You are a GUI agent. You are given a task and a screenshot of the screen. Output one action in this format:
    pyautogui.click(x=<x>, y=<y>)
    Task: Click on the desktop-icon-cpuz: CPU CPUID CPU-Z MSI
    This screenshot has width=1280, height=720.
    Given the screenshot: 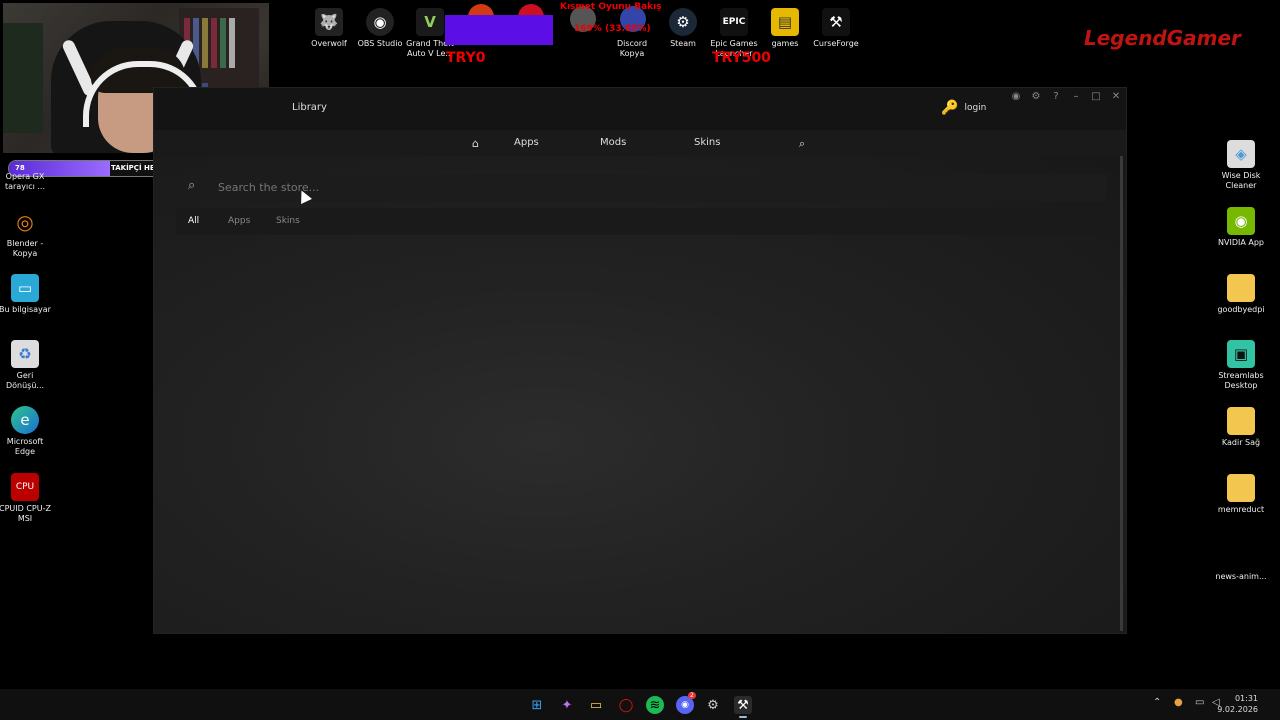 What is the action you would take?
    pyautogui.click(x=26, y=498)
    